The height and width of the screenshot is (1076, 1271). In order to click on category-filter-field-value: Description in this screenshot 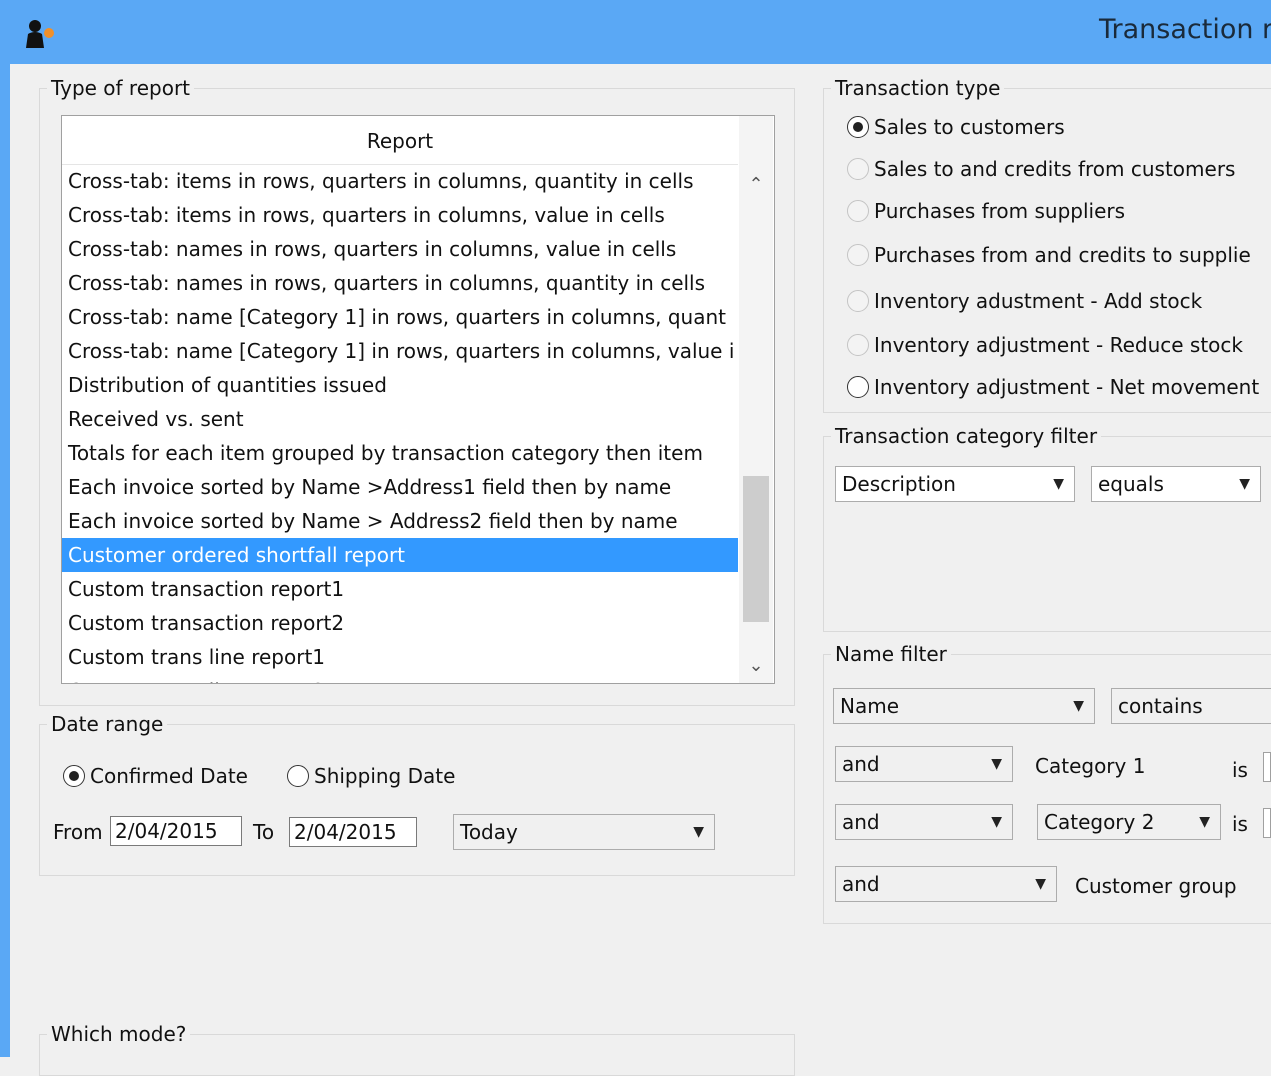, I will do `click(899, 484)`.